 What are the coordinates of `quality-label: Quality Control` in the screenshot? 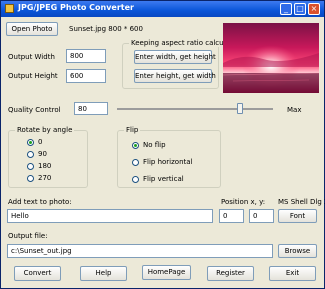 It's located at (34, 110).